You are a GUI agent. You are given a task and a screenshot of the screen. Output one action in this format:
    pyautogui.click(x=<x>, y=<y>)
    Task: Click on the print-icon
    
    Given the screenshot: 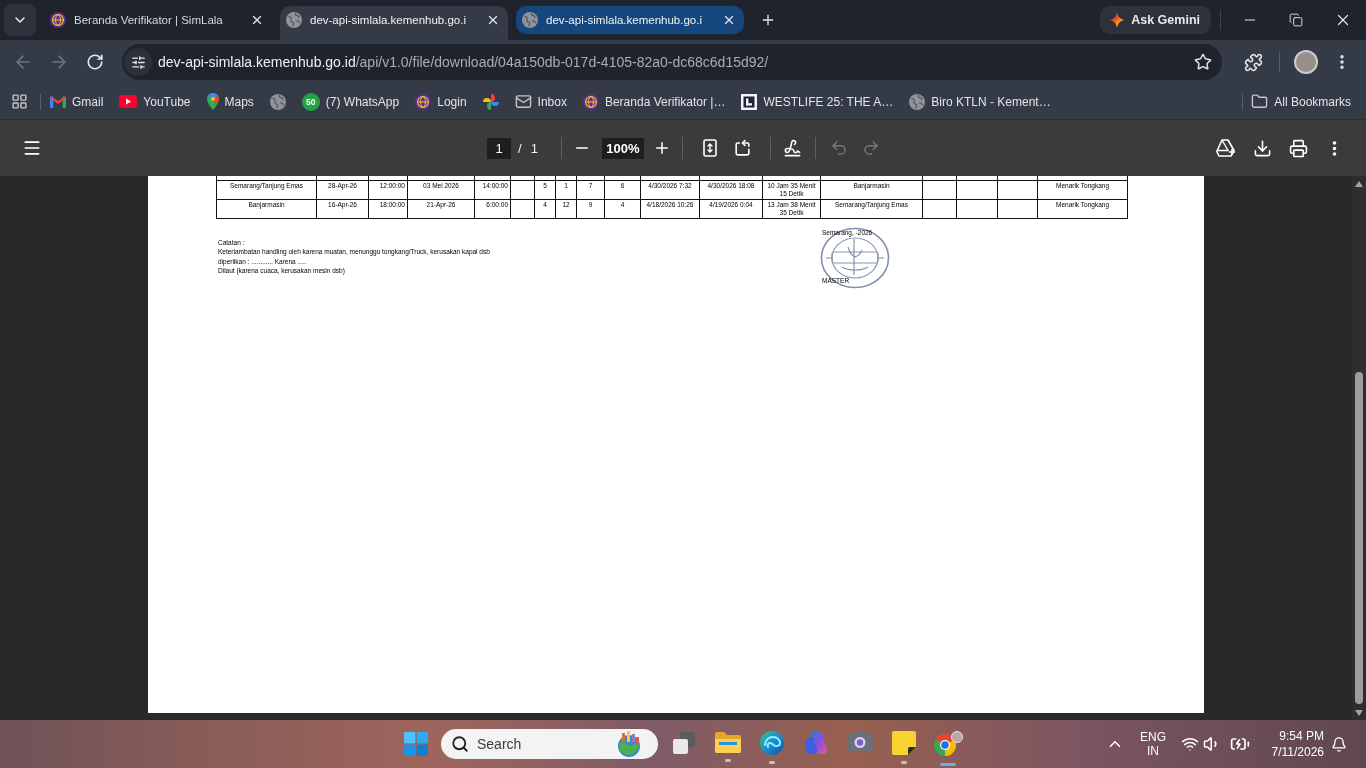 What is the action you would take?
    pyautogui.click(x=1298, y=148)
    